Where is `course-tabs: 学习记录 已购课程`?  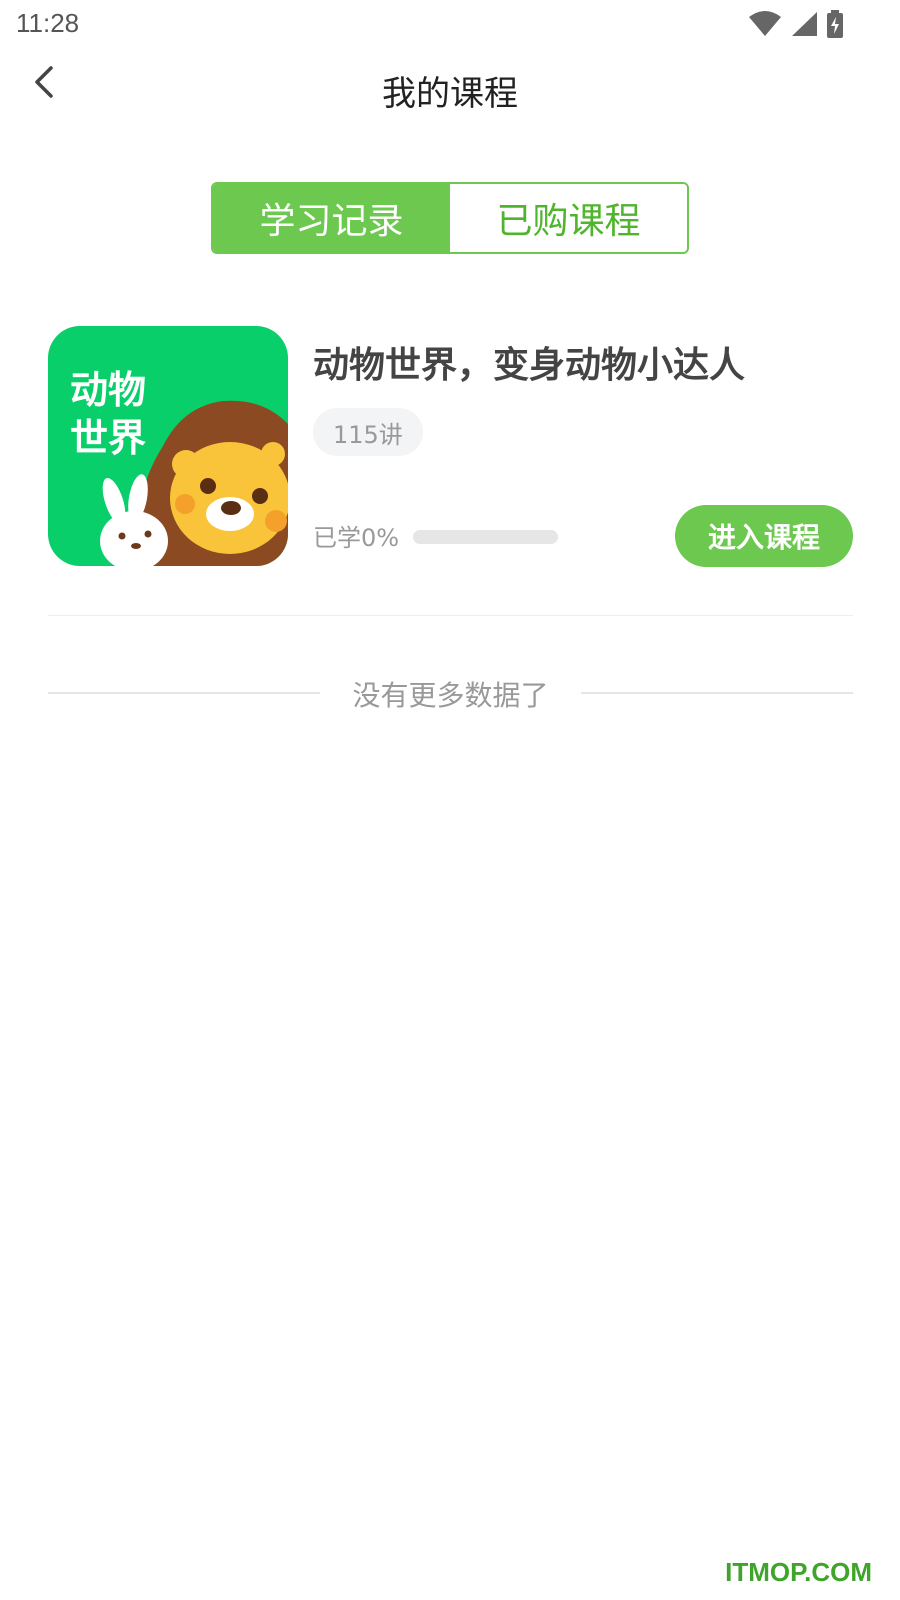
course-tabs: 学习记录 已购课程 is located at coordinates (450, 218).